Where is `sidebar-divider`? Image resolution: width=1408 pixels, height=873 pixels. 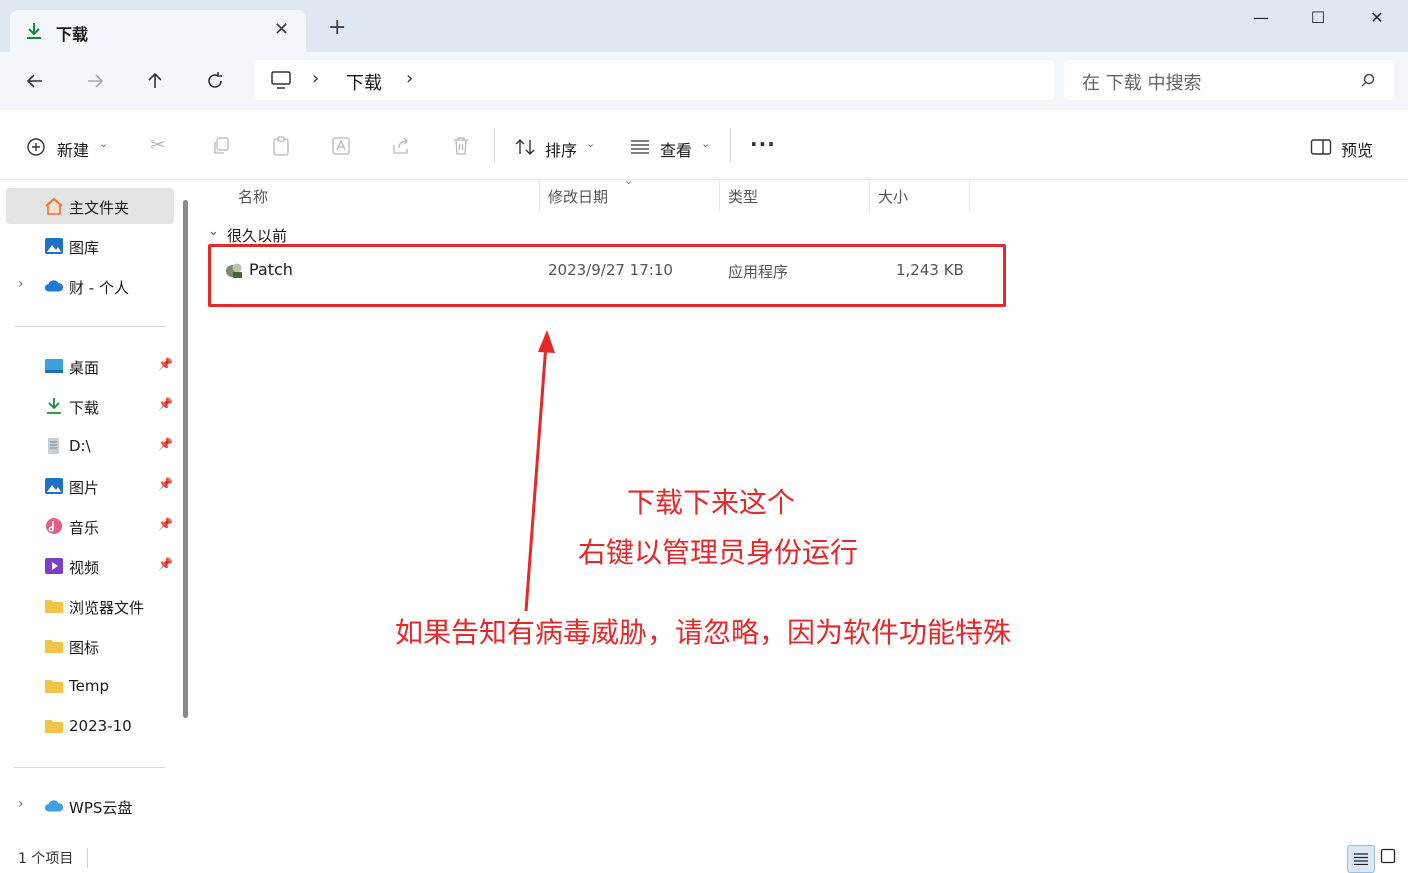
sidebar-divider is located at coordinates (89, 326).